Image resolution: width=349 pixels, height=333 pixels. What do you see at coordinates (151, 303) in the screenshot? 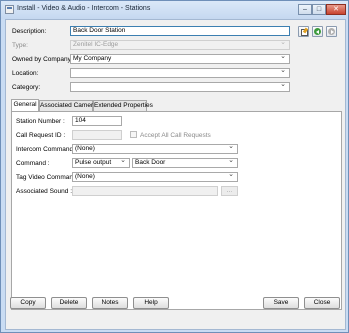
I see `help-button: Help` at bounding box center [151, 303].